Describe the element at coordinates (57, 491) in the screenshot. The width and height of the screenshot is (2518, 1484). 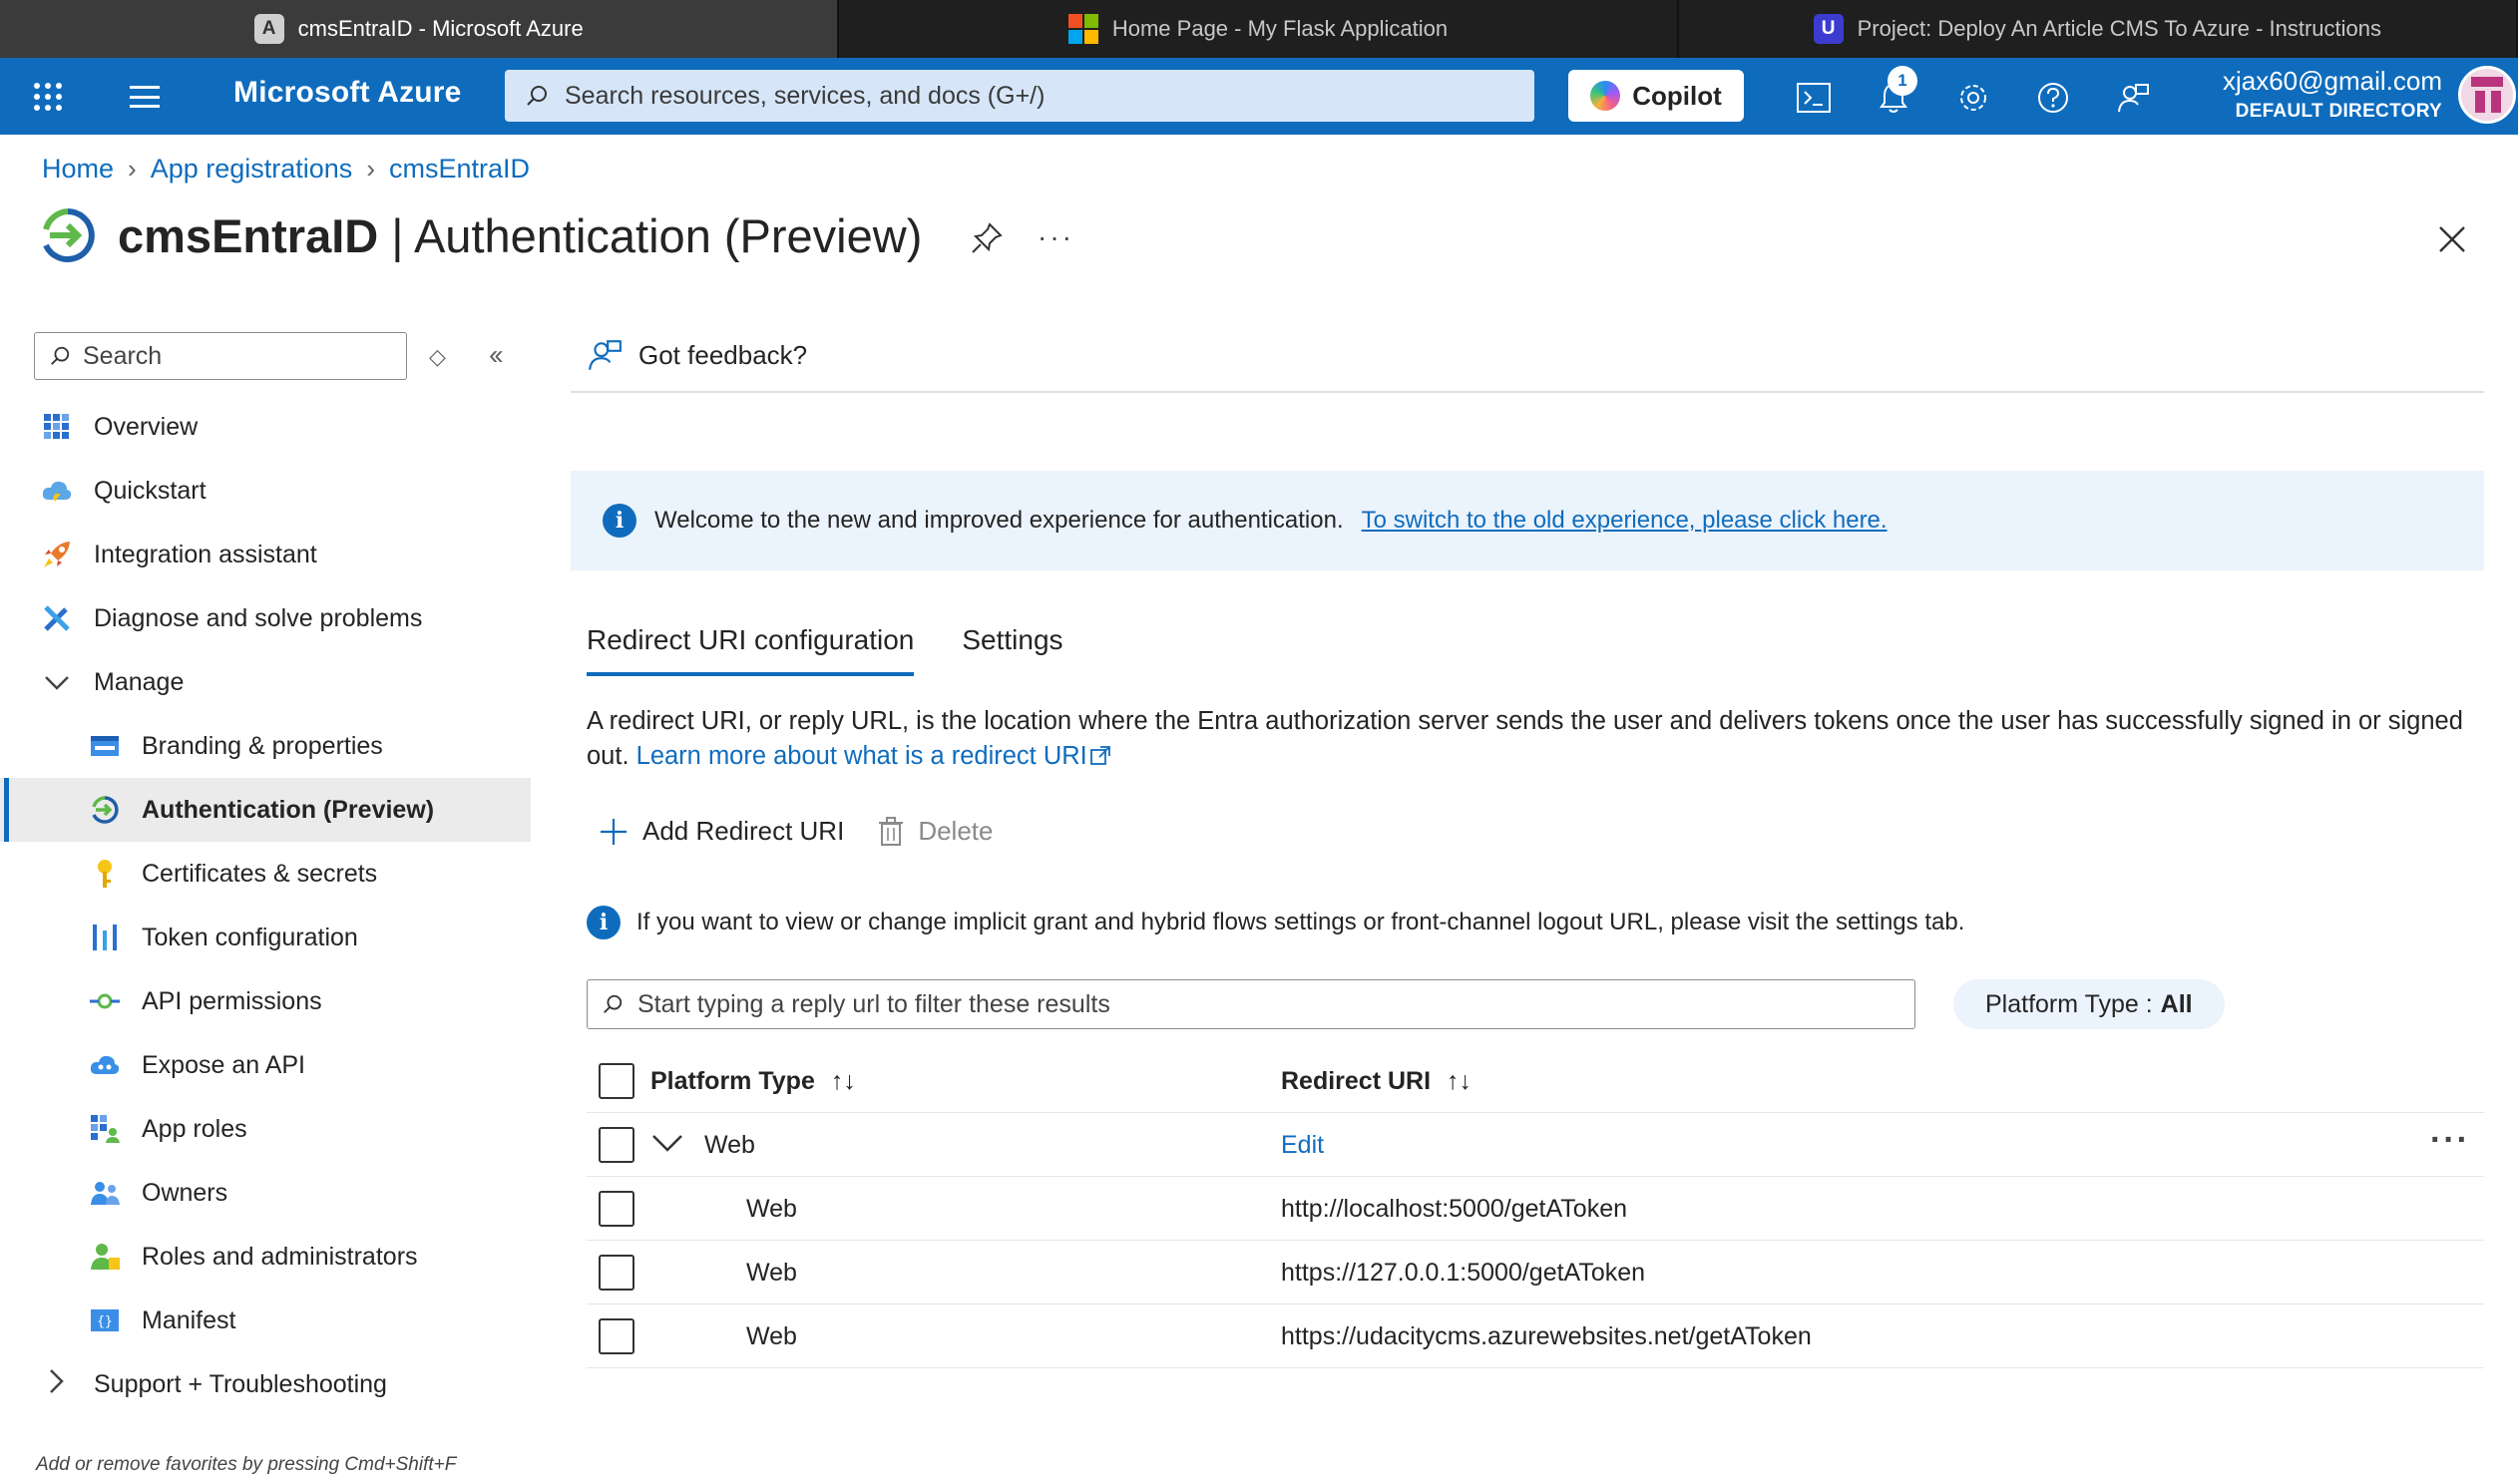
I see `cloud-quickstart-icon` at that location.